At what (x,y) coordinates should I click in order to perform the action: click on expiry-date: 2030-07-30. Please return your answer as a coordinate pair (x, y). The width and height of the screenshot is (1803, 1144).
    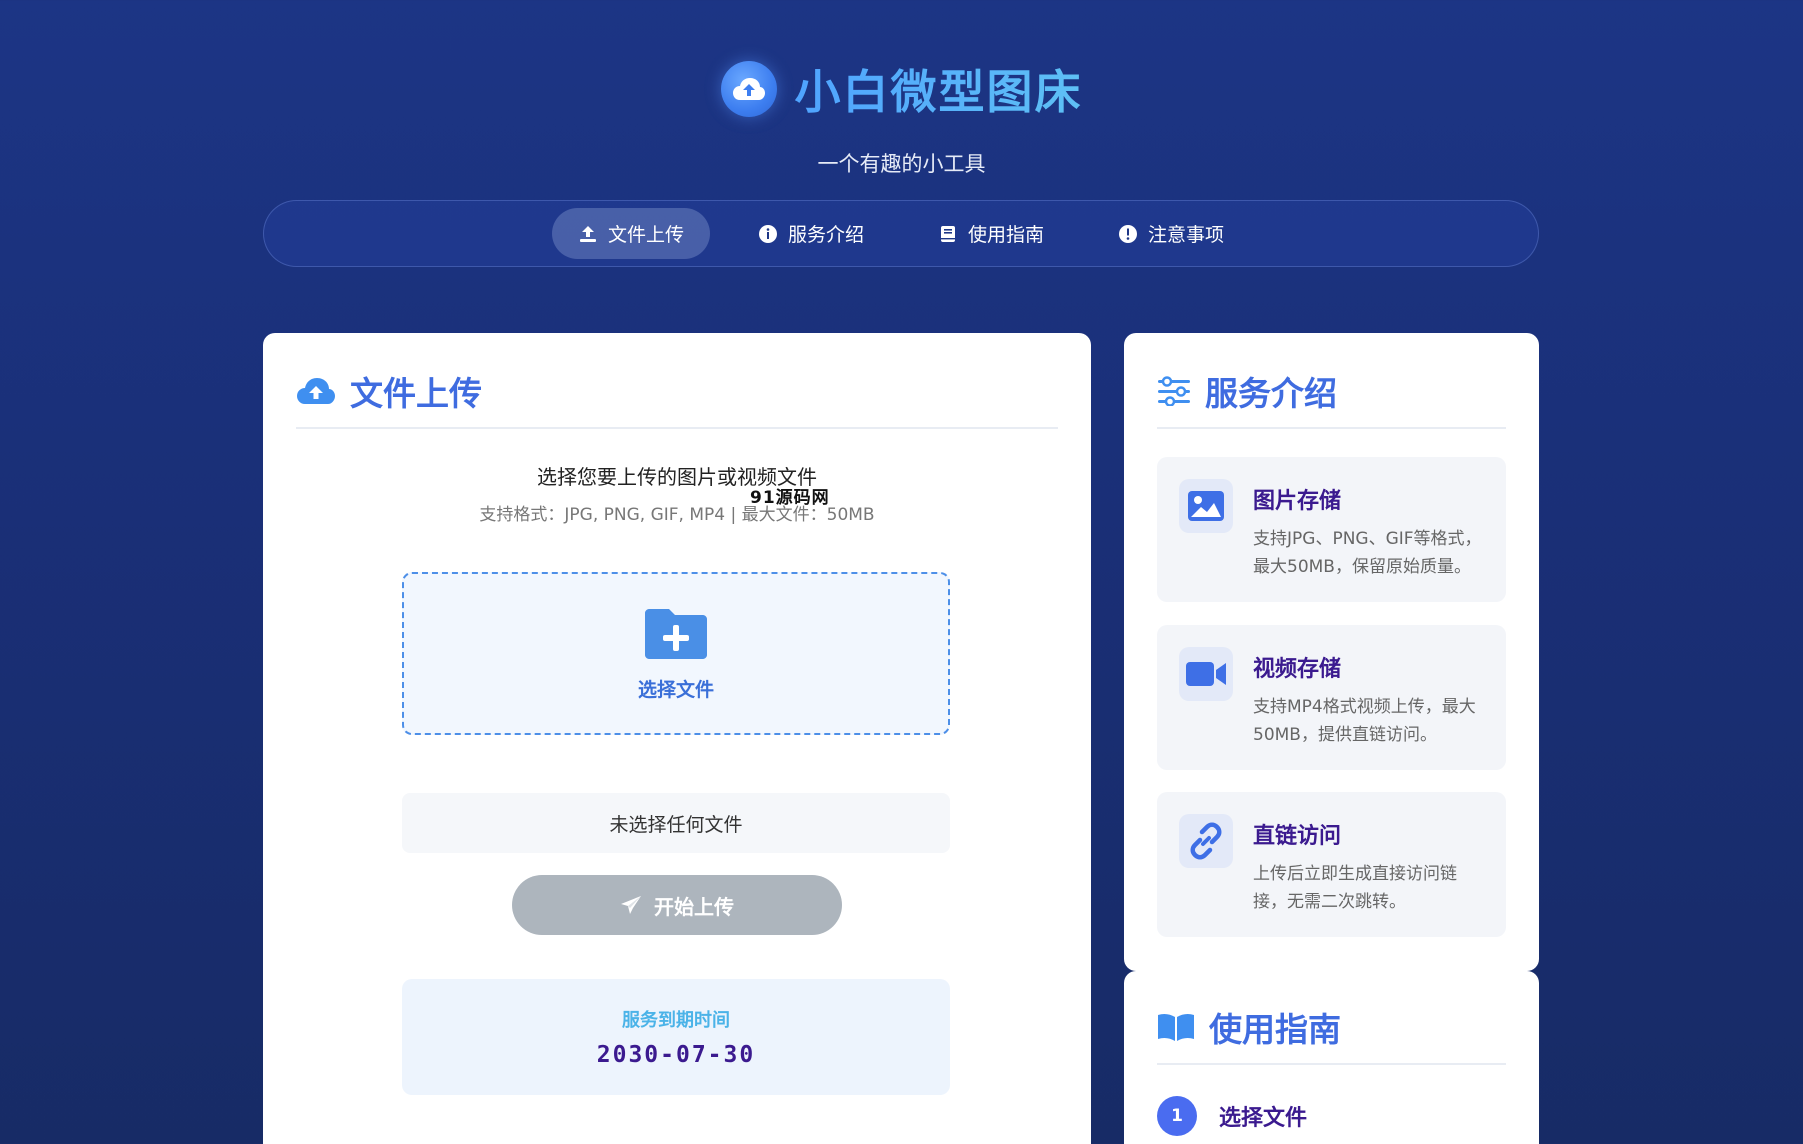
    Looking at the image, I should click on (676, 1055).